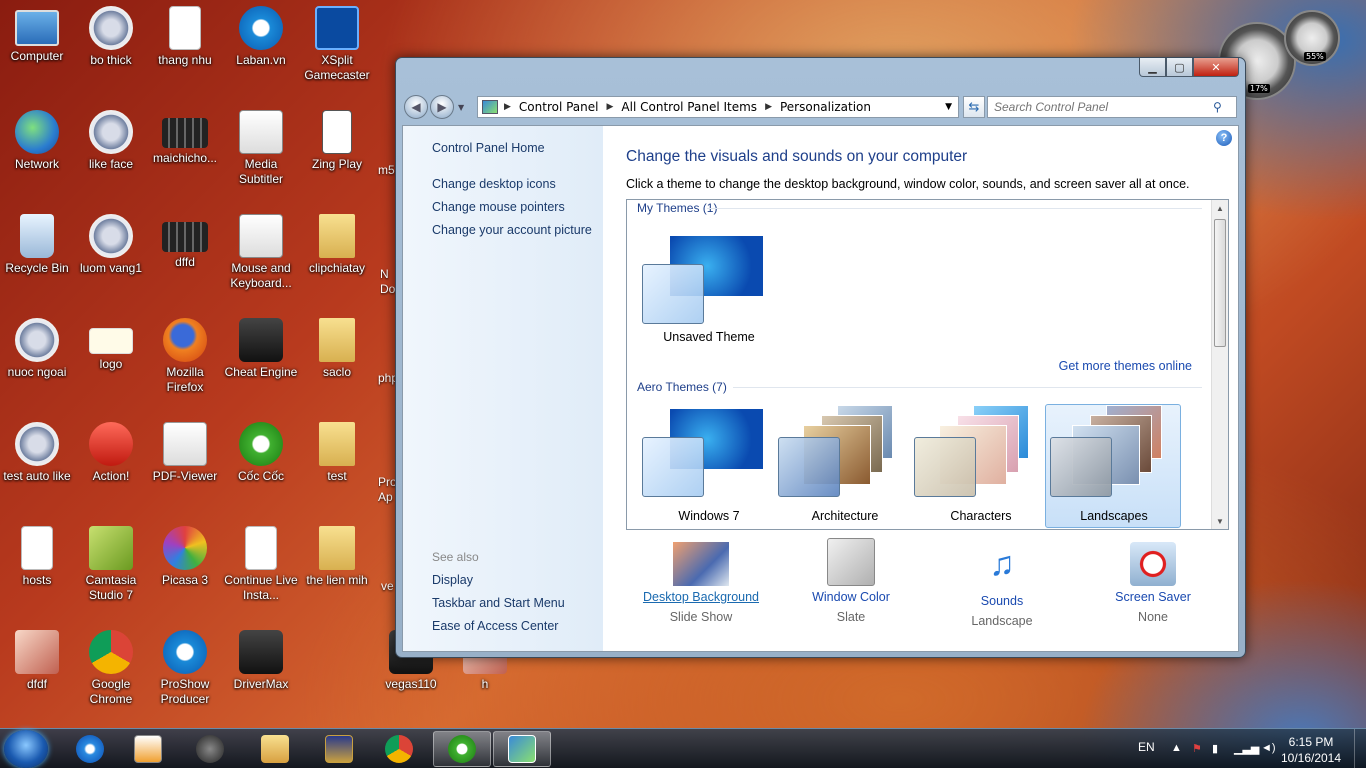 The height and width of the screenshot is (768, 1366). I want to click on desktop-icon-action: Action!, so click(111, 453).